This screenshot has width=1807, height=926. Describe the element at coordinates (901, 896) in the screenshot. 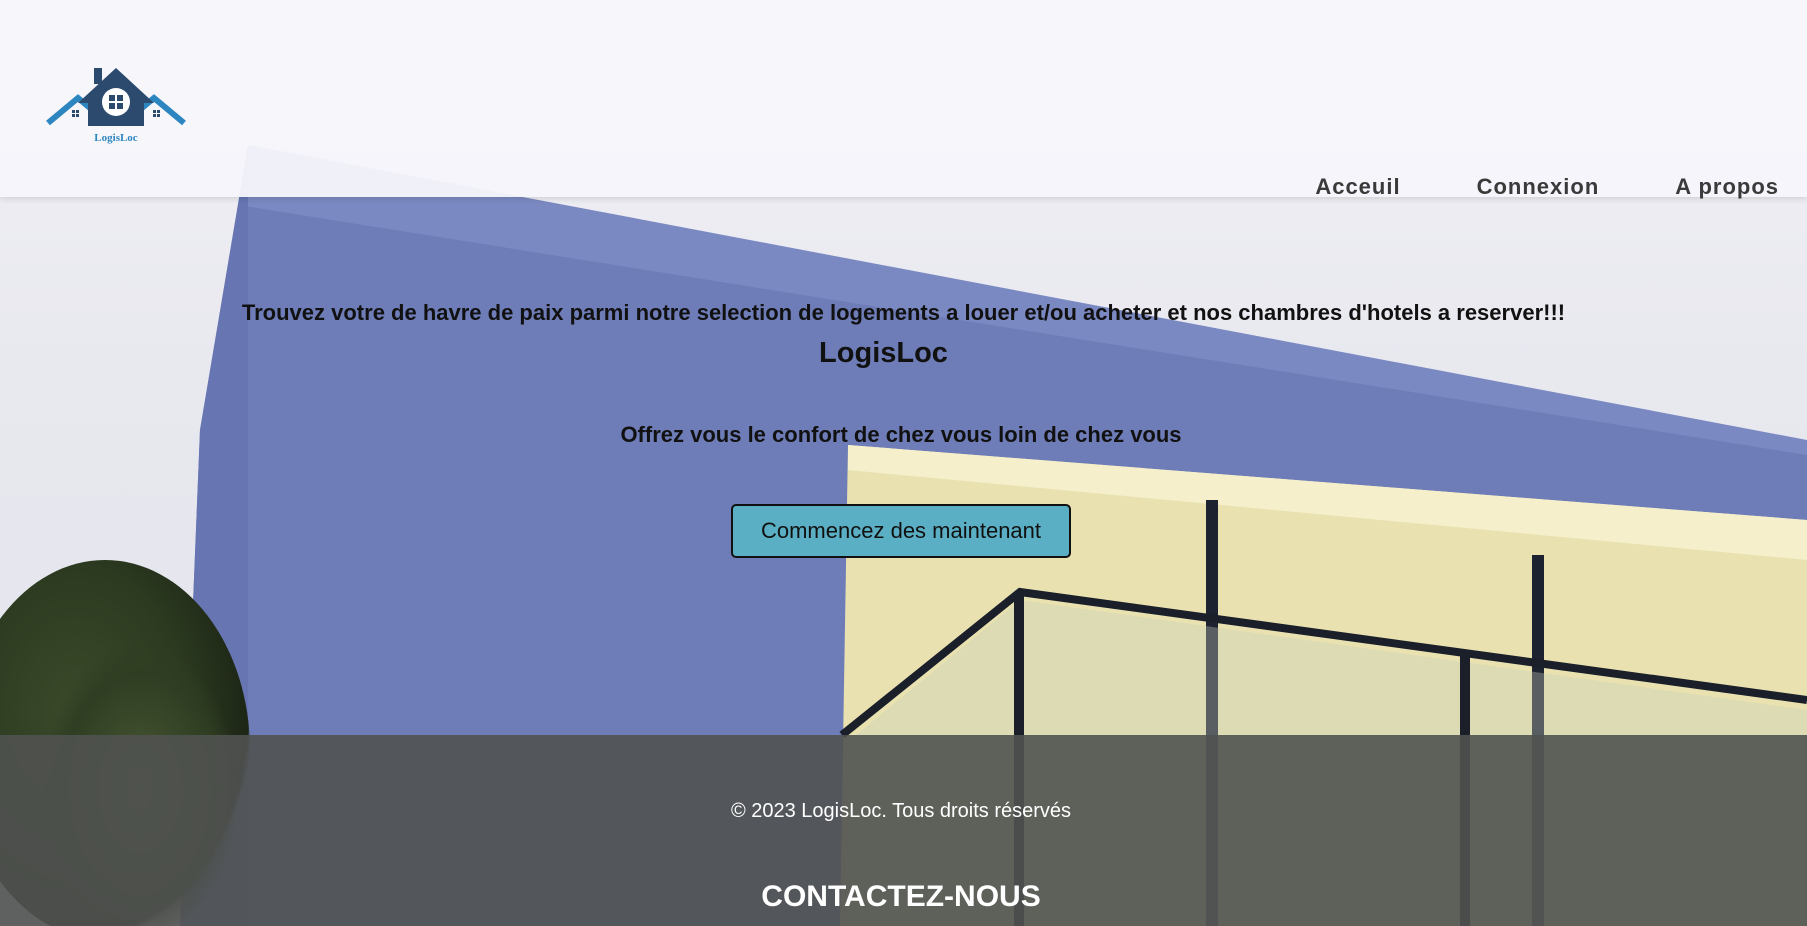

I see `contact-heading: CONTACTEZ-NOUS` at that location.